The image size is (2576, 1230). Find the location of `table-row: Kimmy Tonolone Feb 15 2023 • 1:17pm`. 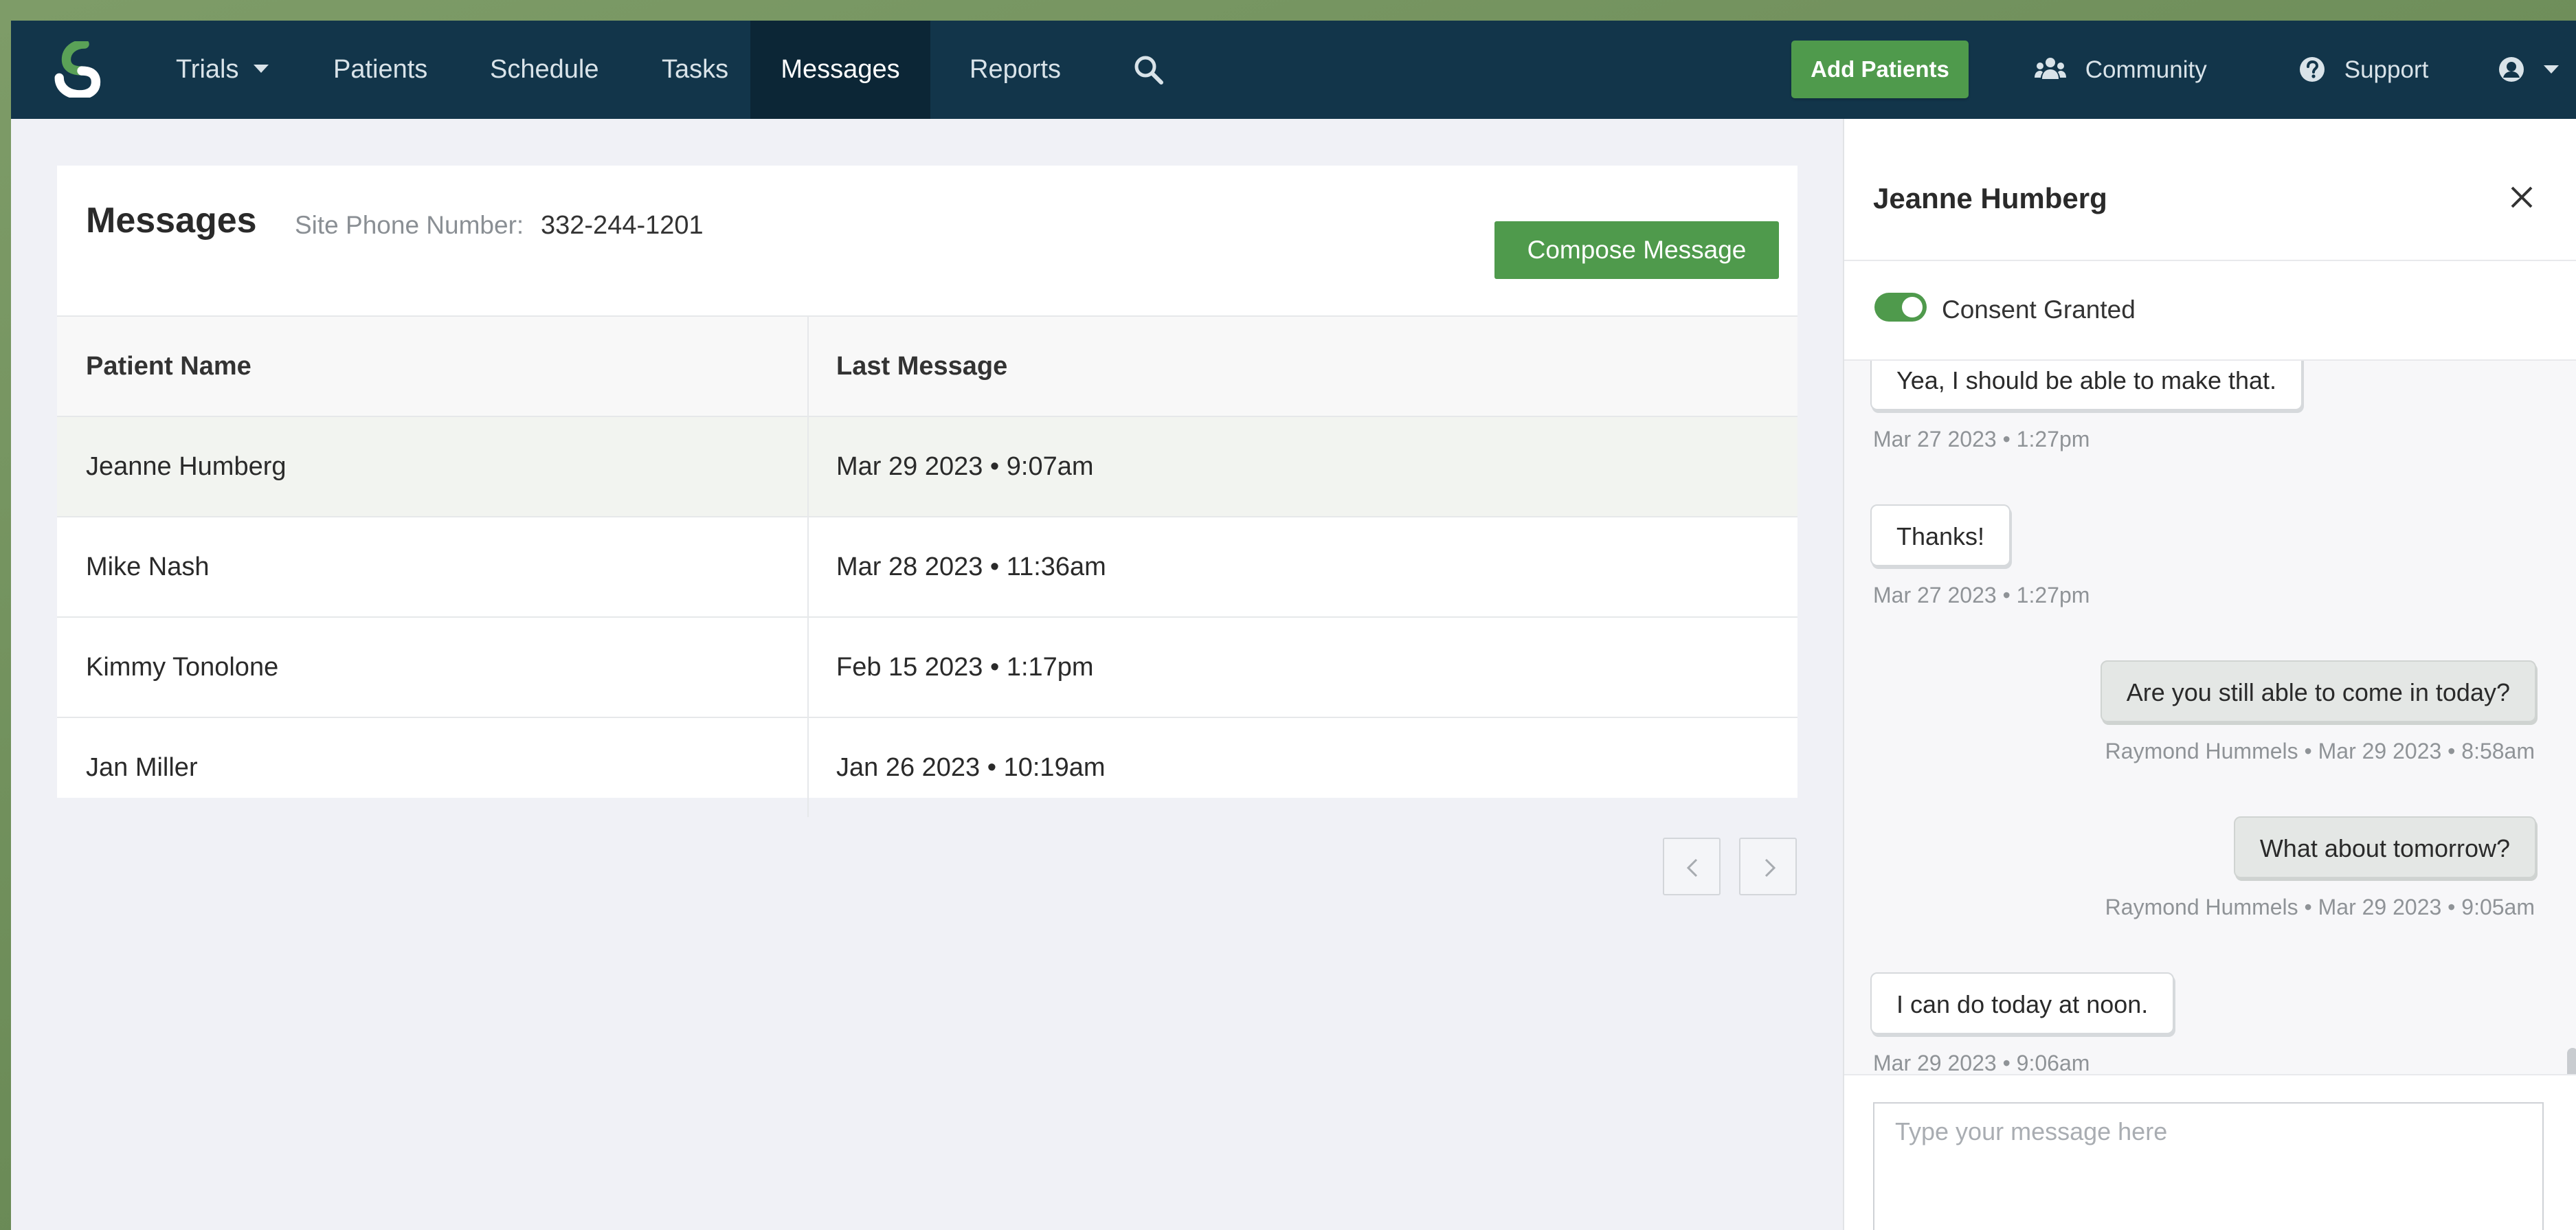

table-row: Kimmy Tonolone Feb 15 2023 • 1:17pm is located at coordinates (927, 666).